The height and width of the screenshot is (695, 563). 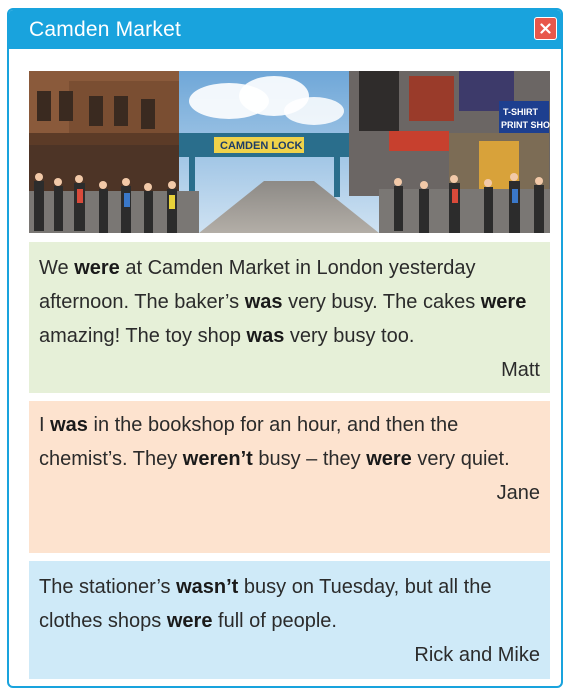 What do you see at coordinates (518, 493) in the screenshot?
I see `post-author: Jane` at bounding box center [518, 493].